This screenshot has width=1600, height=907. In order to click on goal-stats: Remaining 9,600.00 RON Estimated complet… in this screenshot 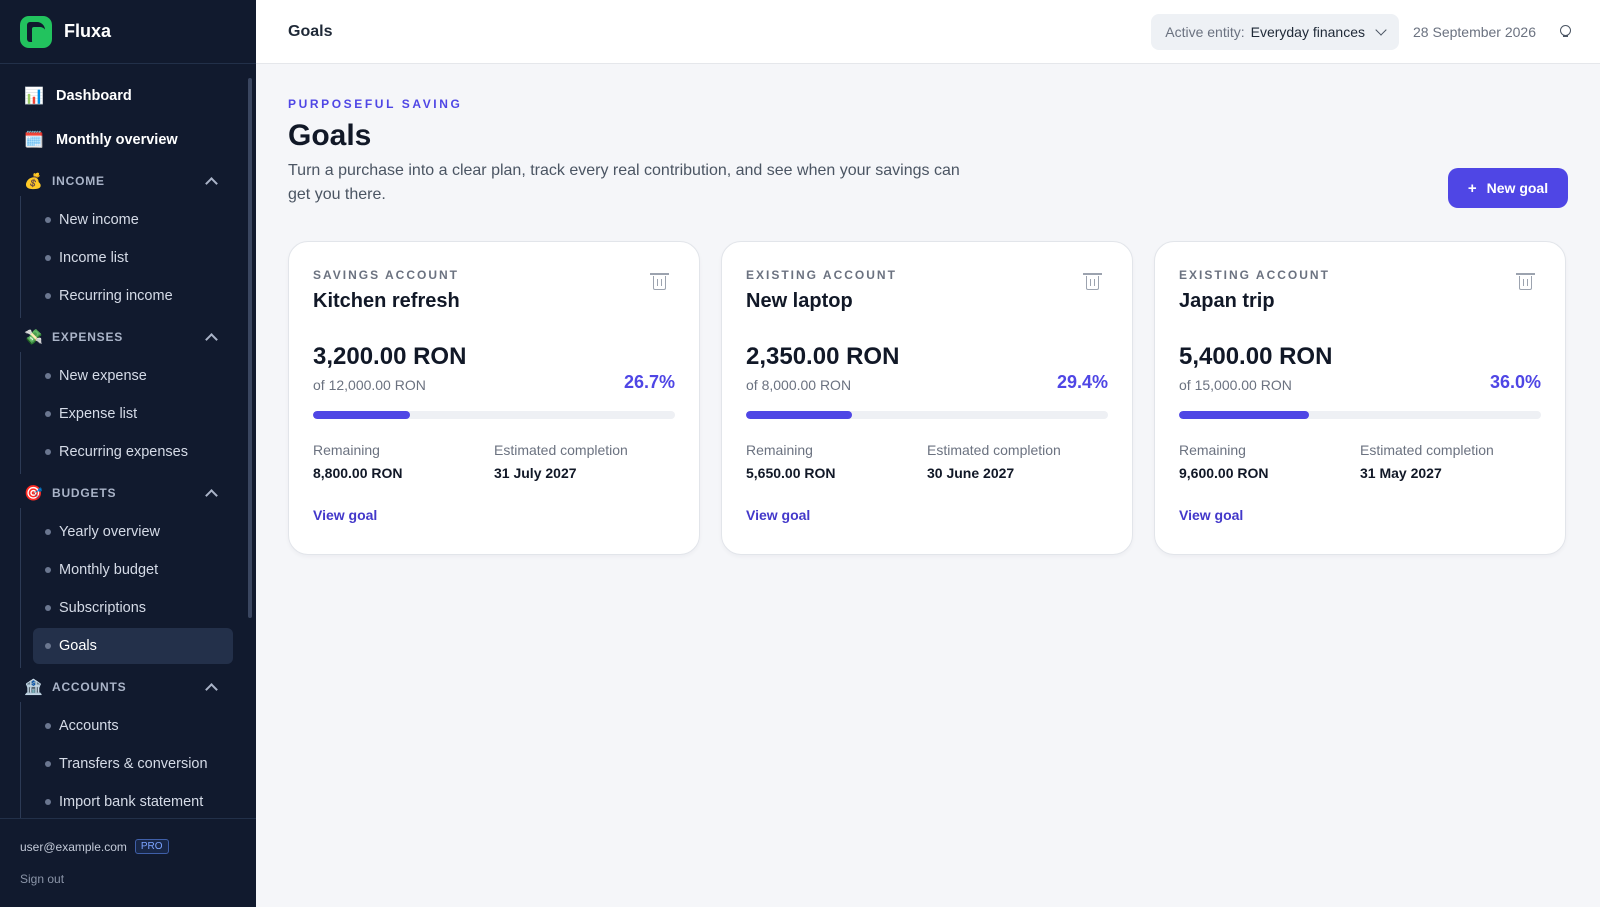, I will do `click(1360, 461)`.